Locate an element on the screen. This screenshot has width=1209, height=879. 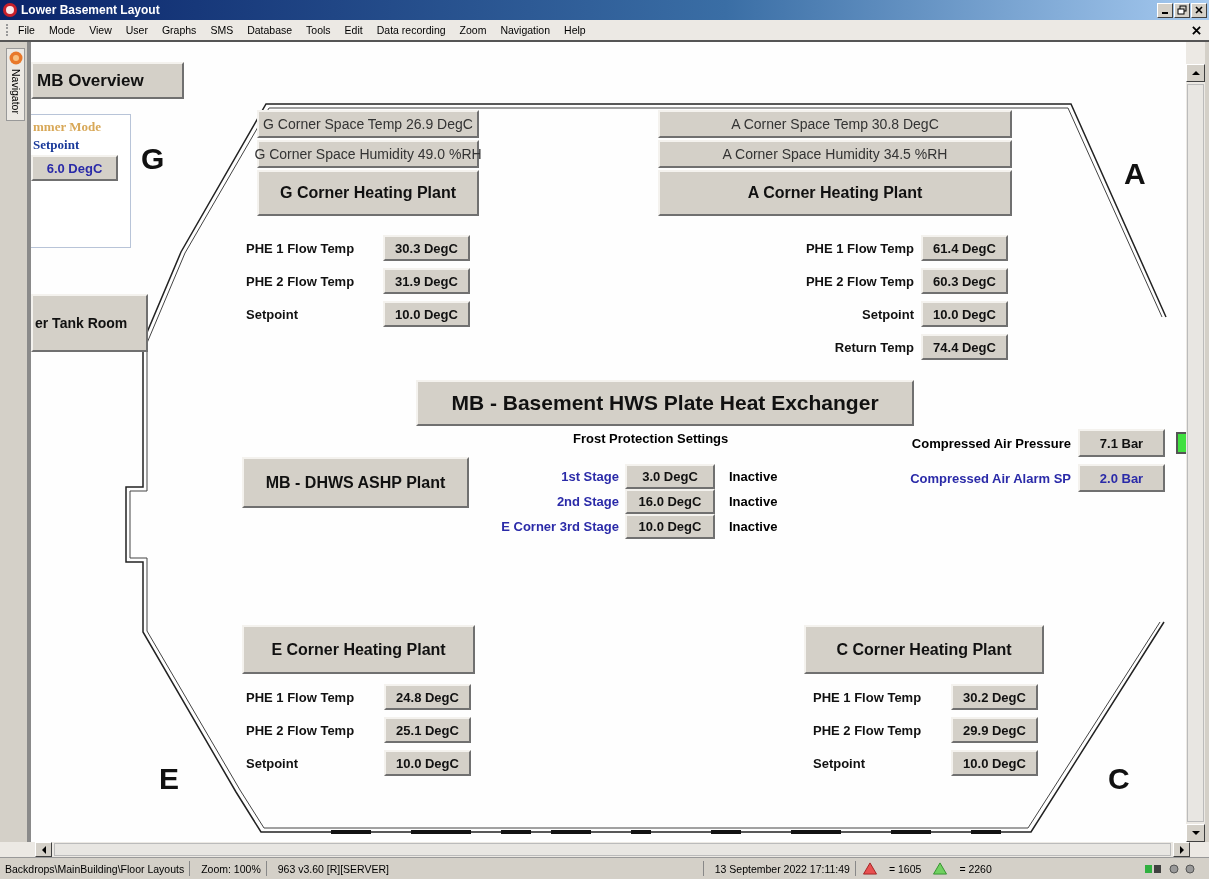
heating-plant-button: G Corner Heating Plant is located at coordinates (368, 193).